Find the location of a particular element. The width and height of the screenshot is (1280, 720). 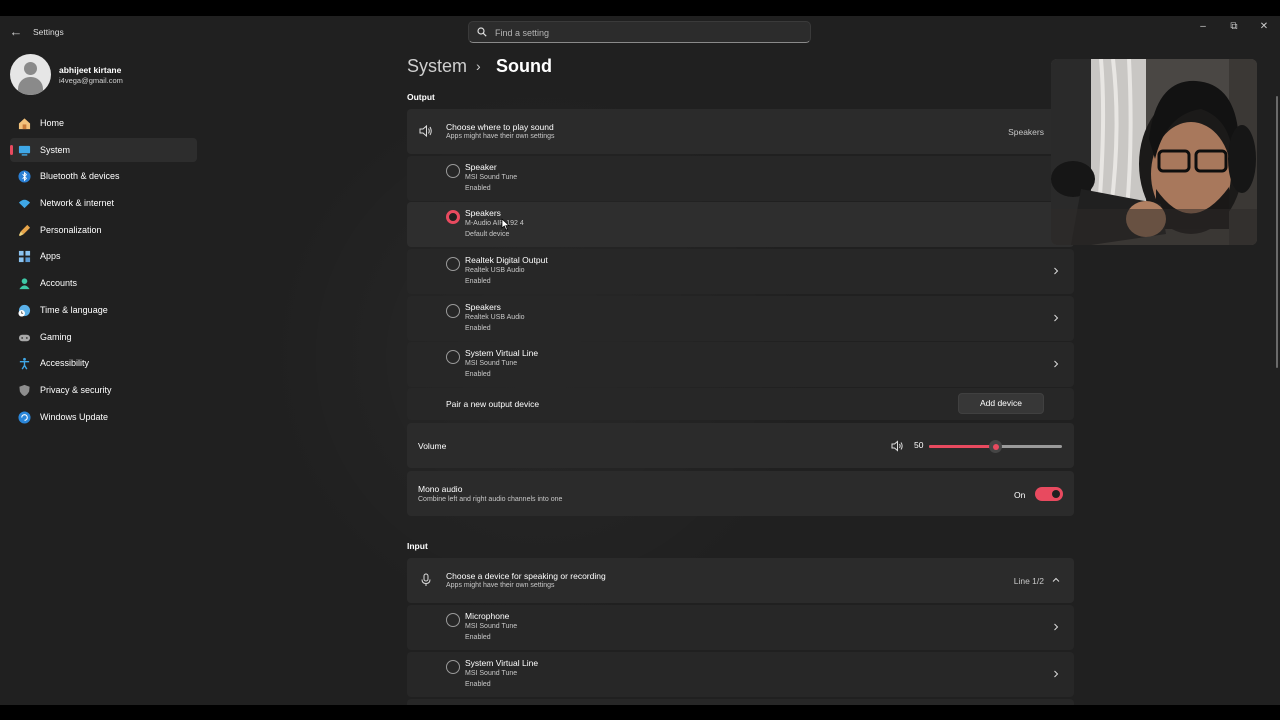

user-email: i4vega@gmail.com is located at coordinates (91, 80).